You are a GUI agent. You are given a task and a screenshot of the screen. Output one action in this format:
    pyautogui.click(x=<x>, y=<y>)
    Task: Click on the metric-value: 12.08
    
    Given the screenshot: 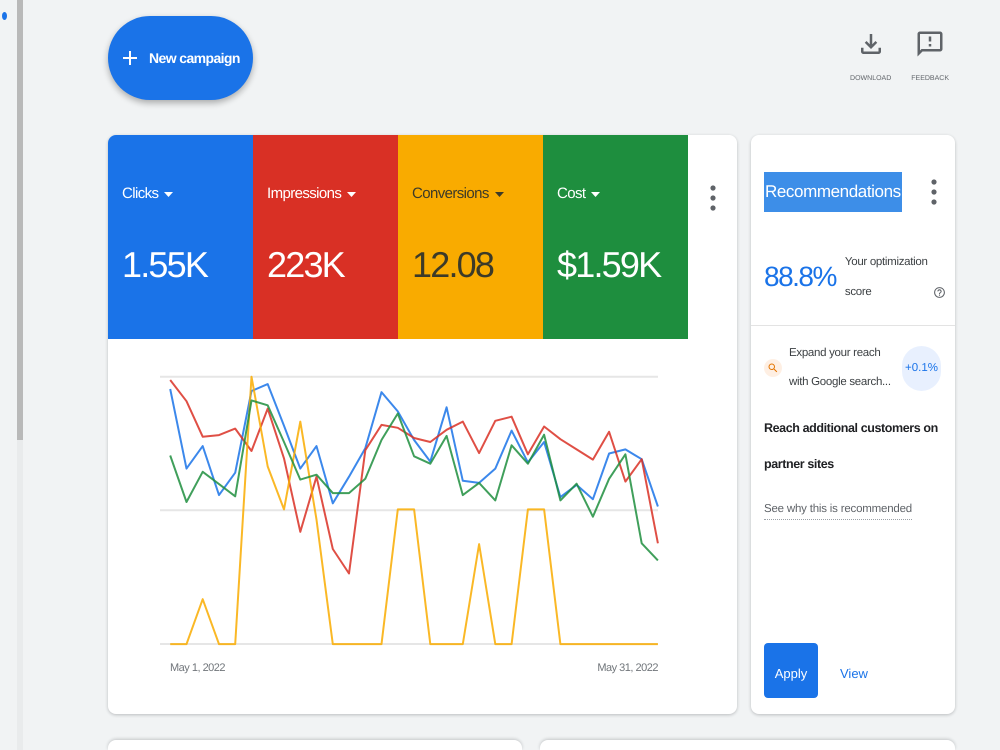 What is the action you would take?
    pyautogui.click(x=453, y=265)
    